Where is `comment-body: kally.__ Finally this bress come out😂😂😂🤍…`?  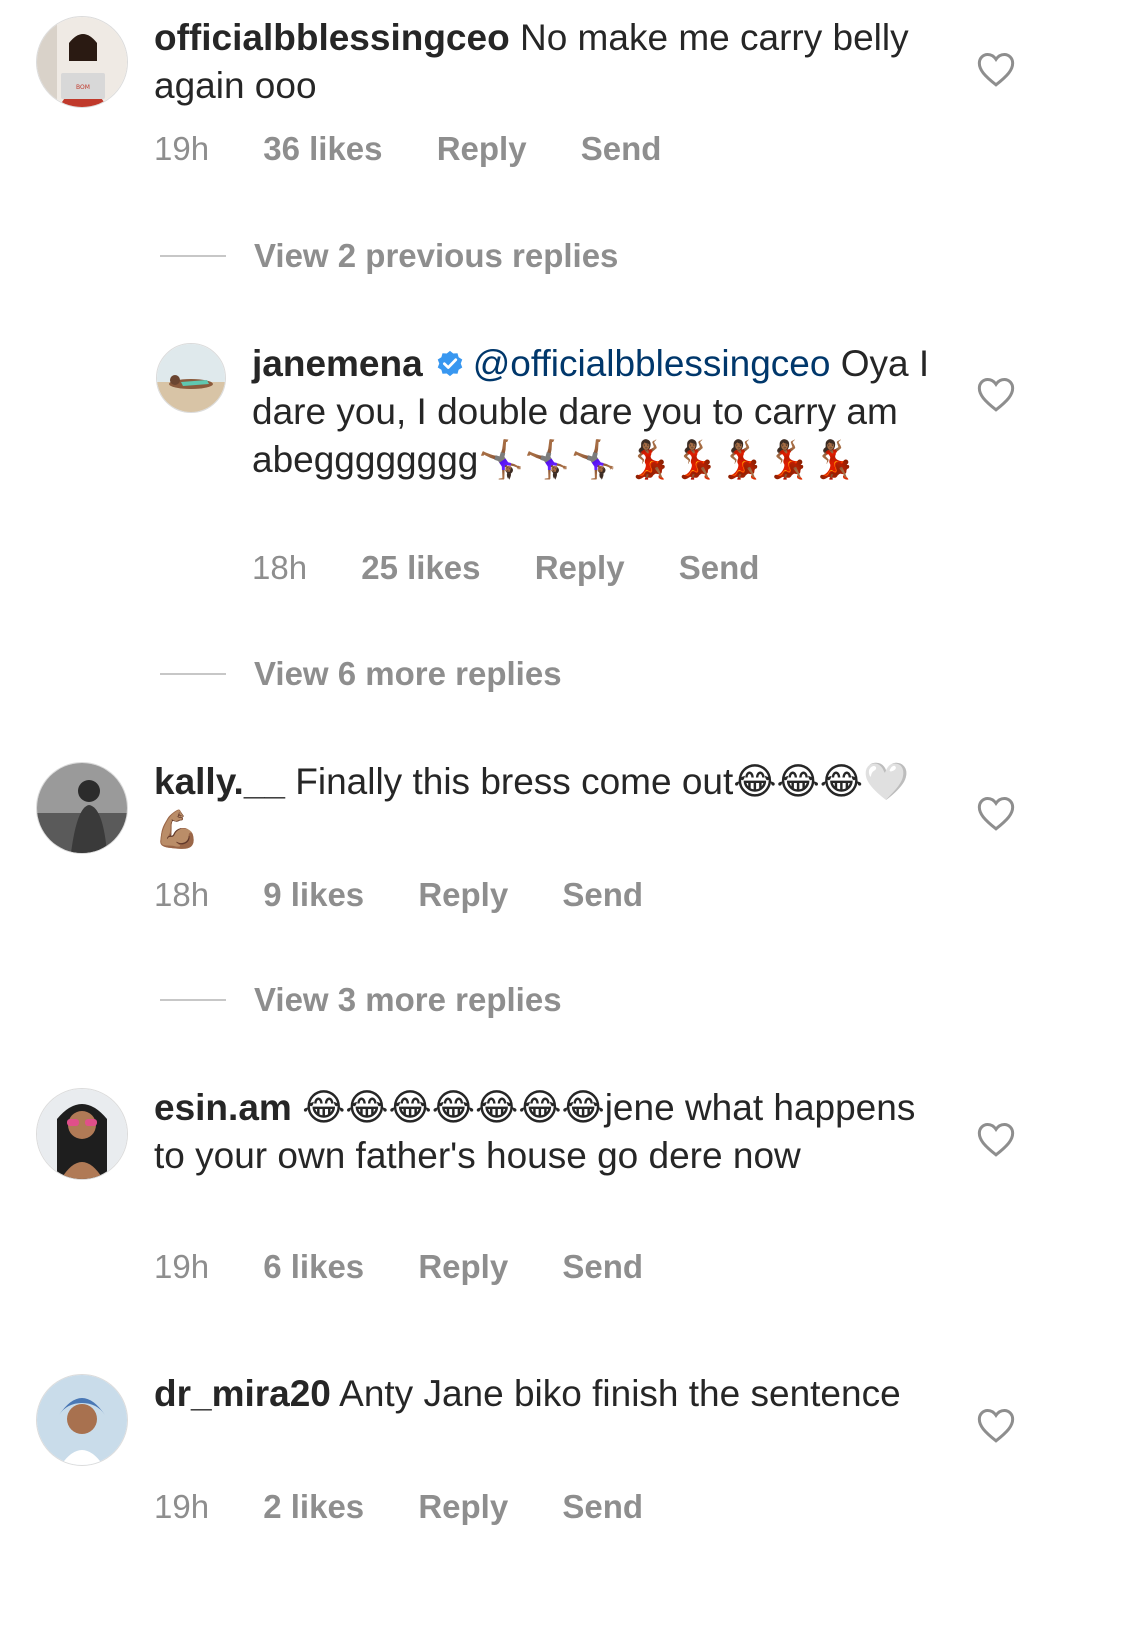
comment-body: kally.__ Finally this bress come out😂😂😂🤍… is located at coordinates (544, 806).